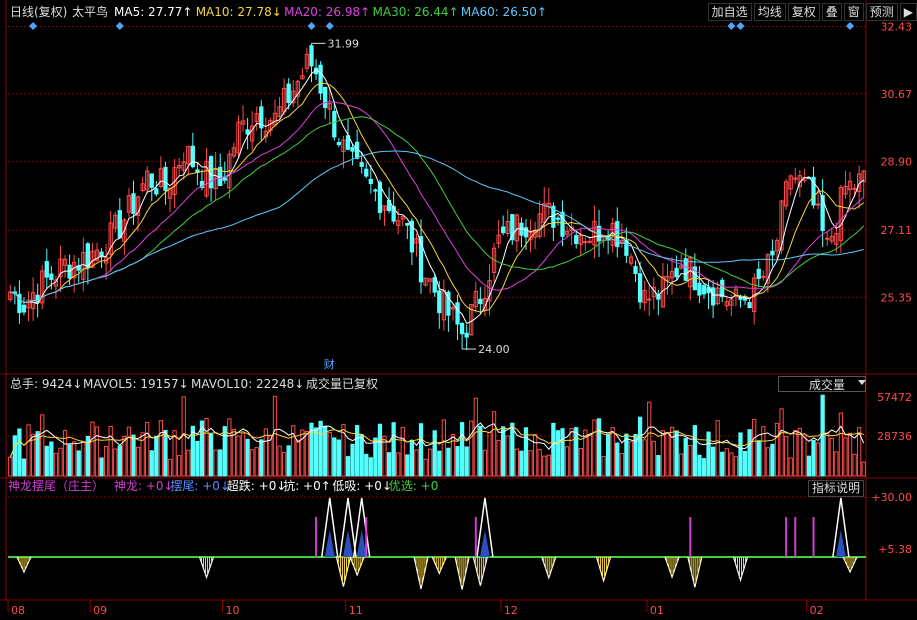 This screenshot has width=917, height=620. Describe the element at coordinates (100, 610) in the screenshot. I see `x-tick-label: 09` at that location.